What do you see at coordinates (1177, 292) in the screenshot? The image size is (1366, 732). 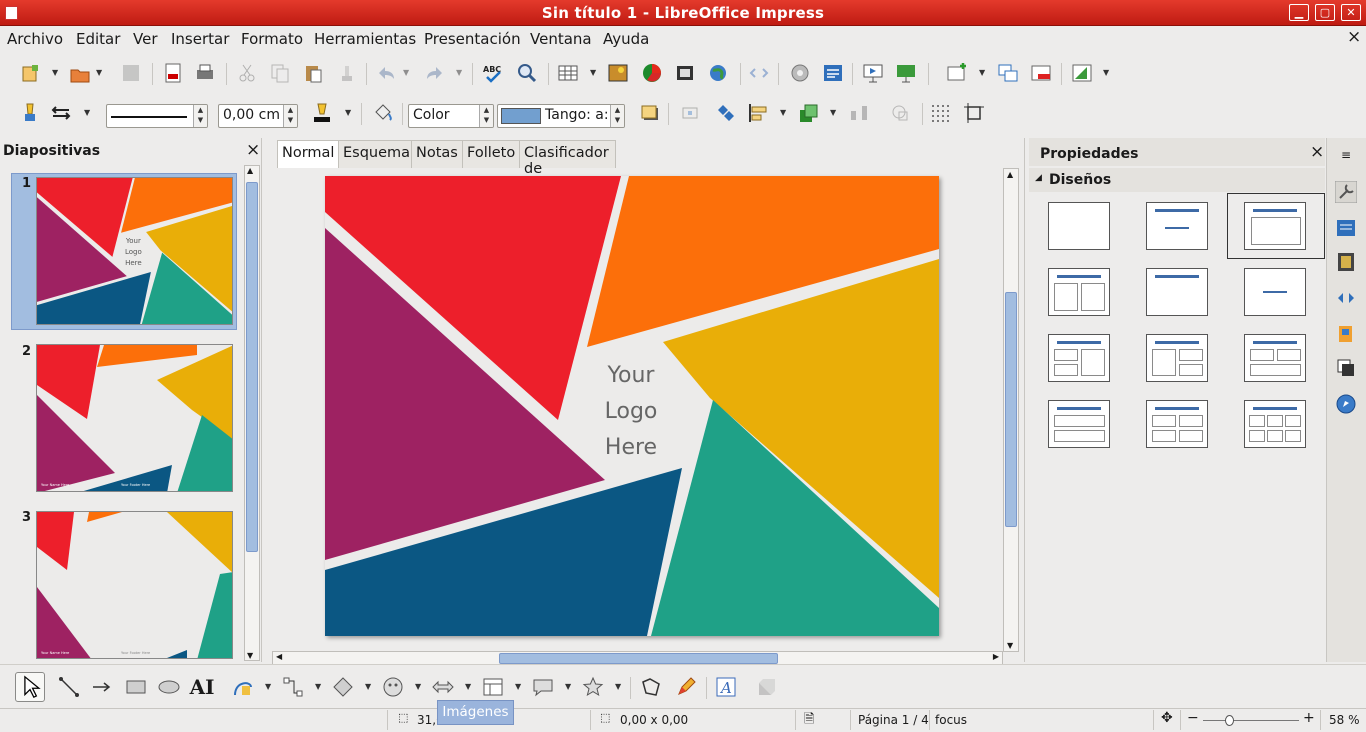 I see `layout-title-only` at bounding box center [1177, 292].